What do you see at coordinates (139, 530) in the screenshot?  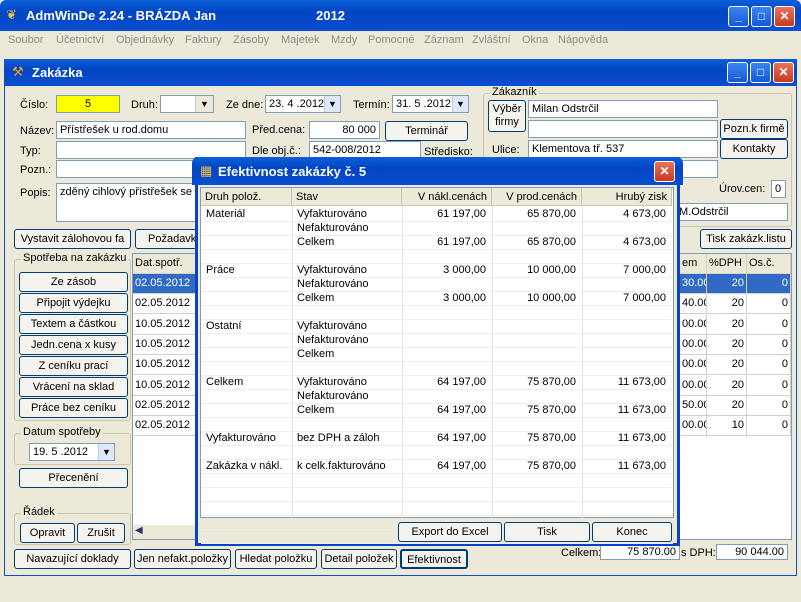 I see `scroll-left-icon: ◀` at bounding box center [139, 530].